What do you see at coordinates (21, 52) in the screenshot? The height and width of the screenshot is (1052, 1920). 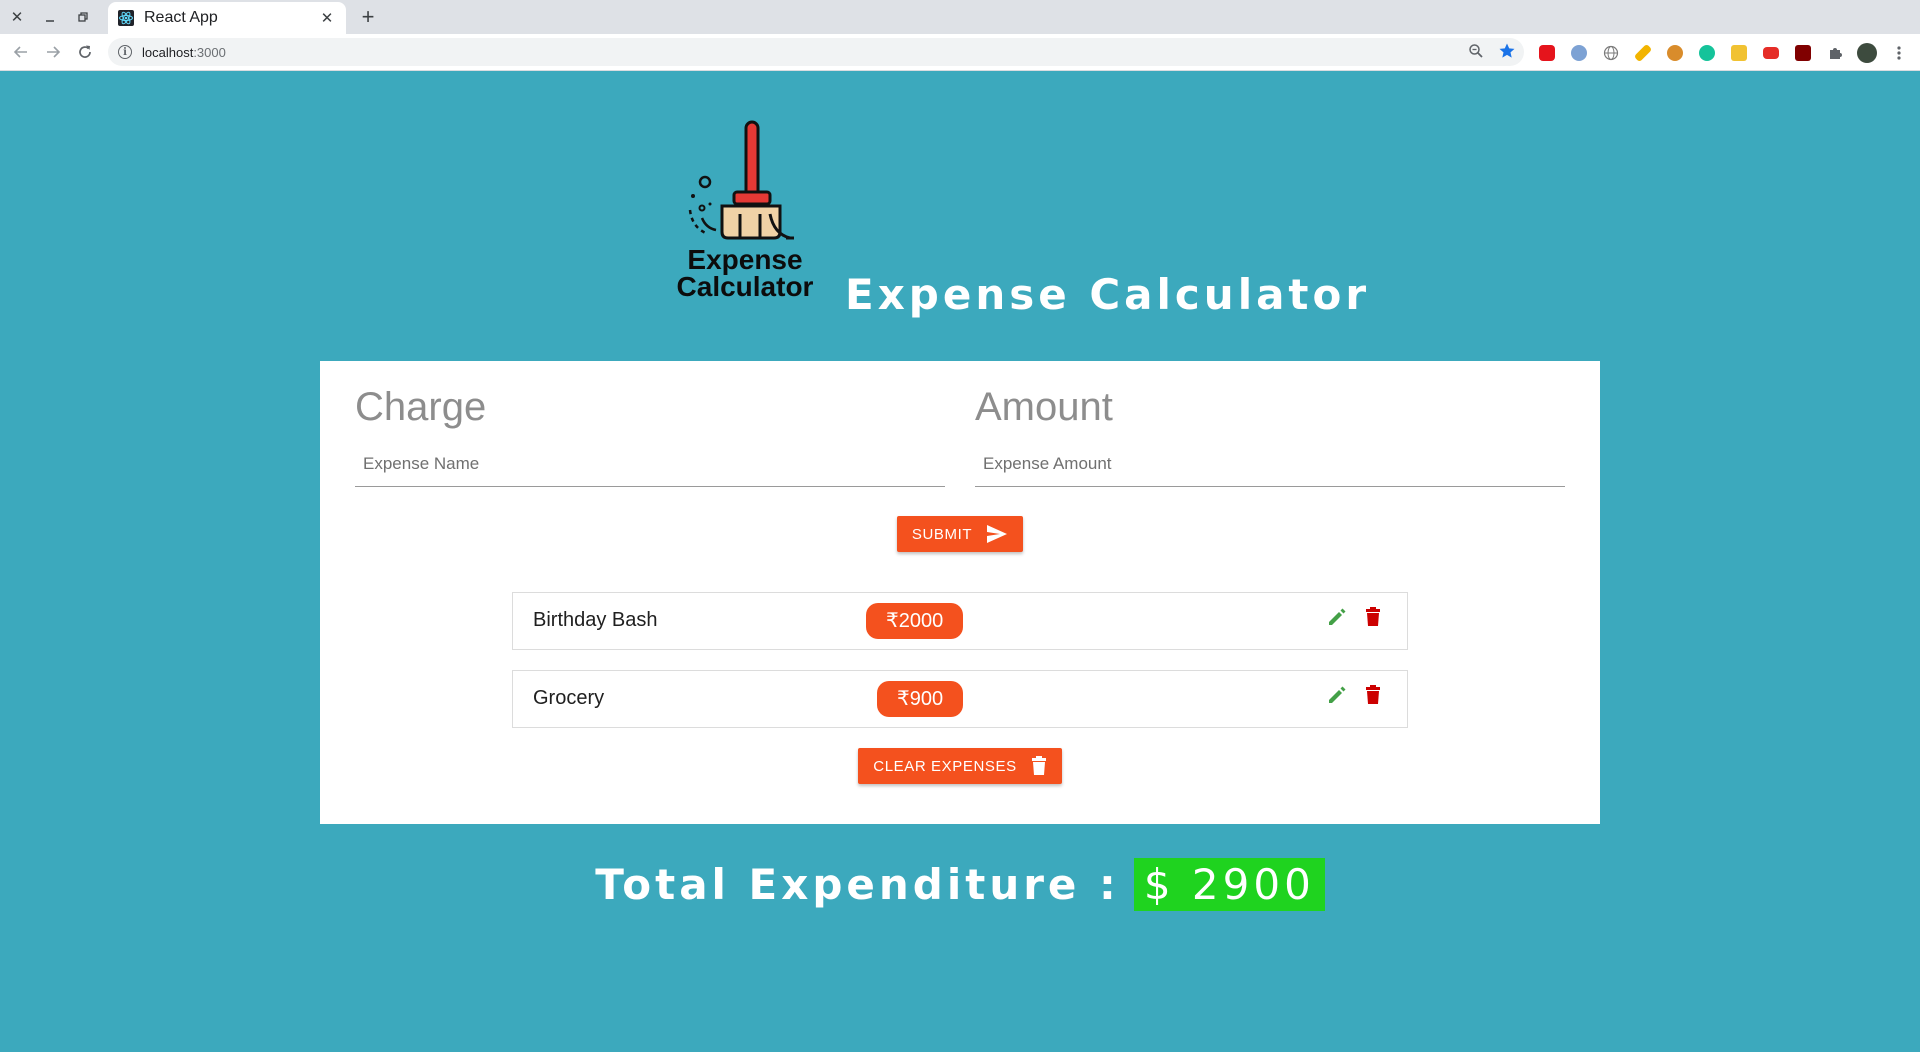 I see `back-arrow-icon` at bounding box center [21, 52].